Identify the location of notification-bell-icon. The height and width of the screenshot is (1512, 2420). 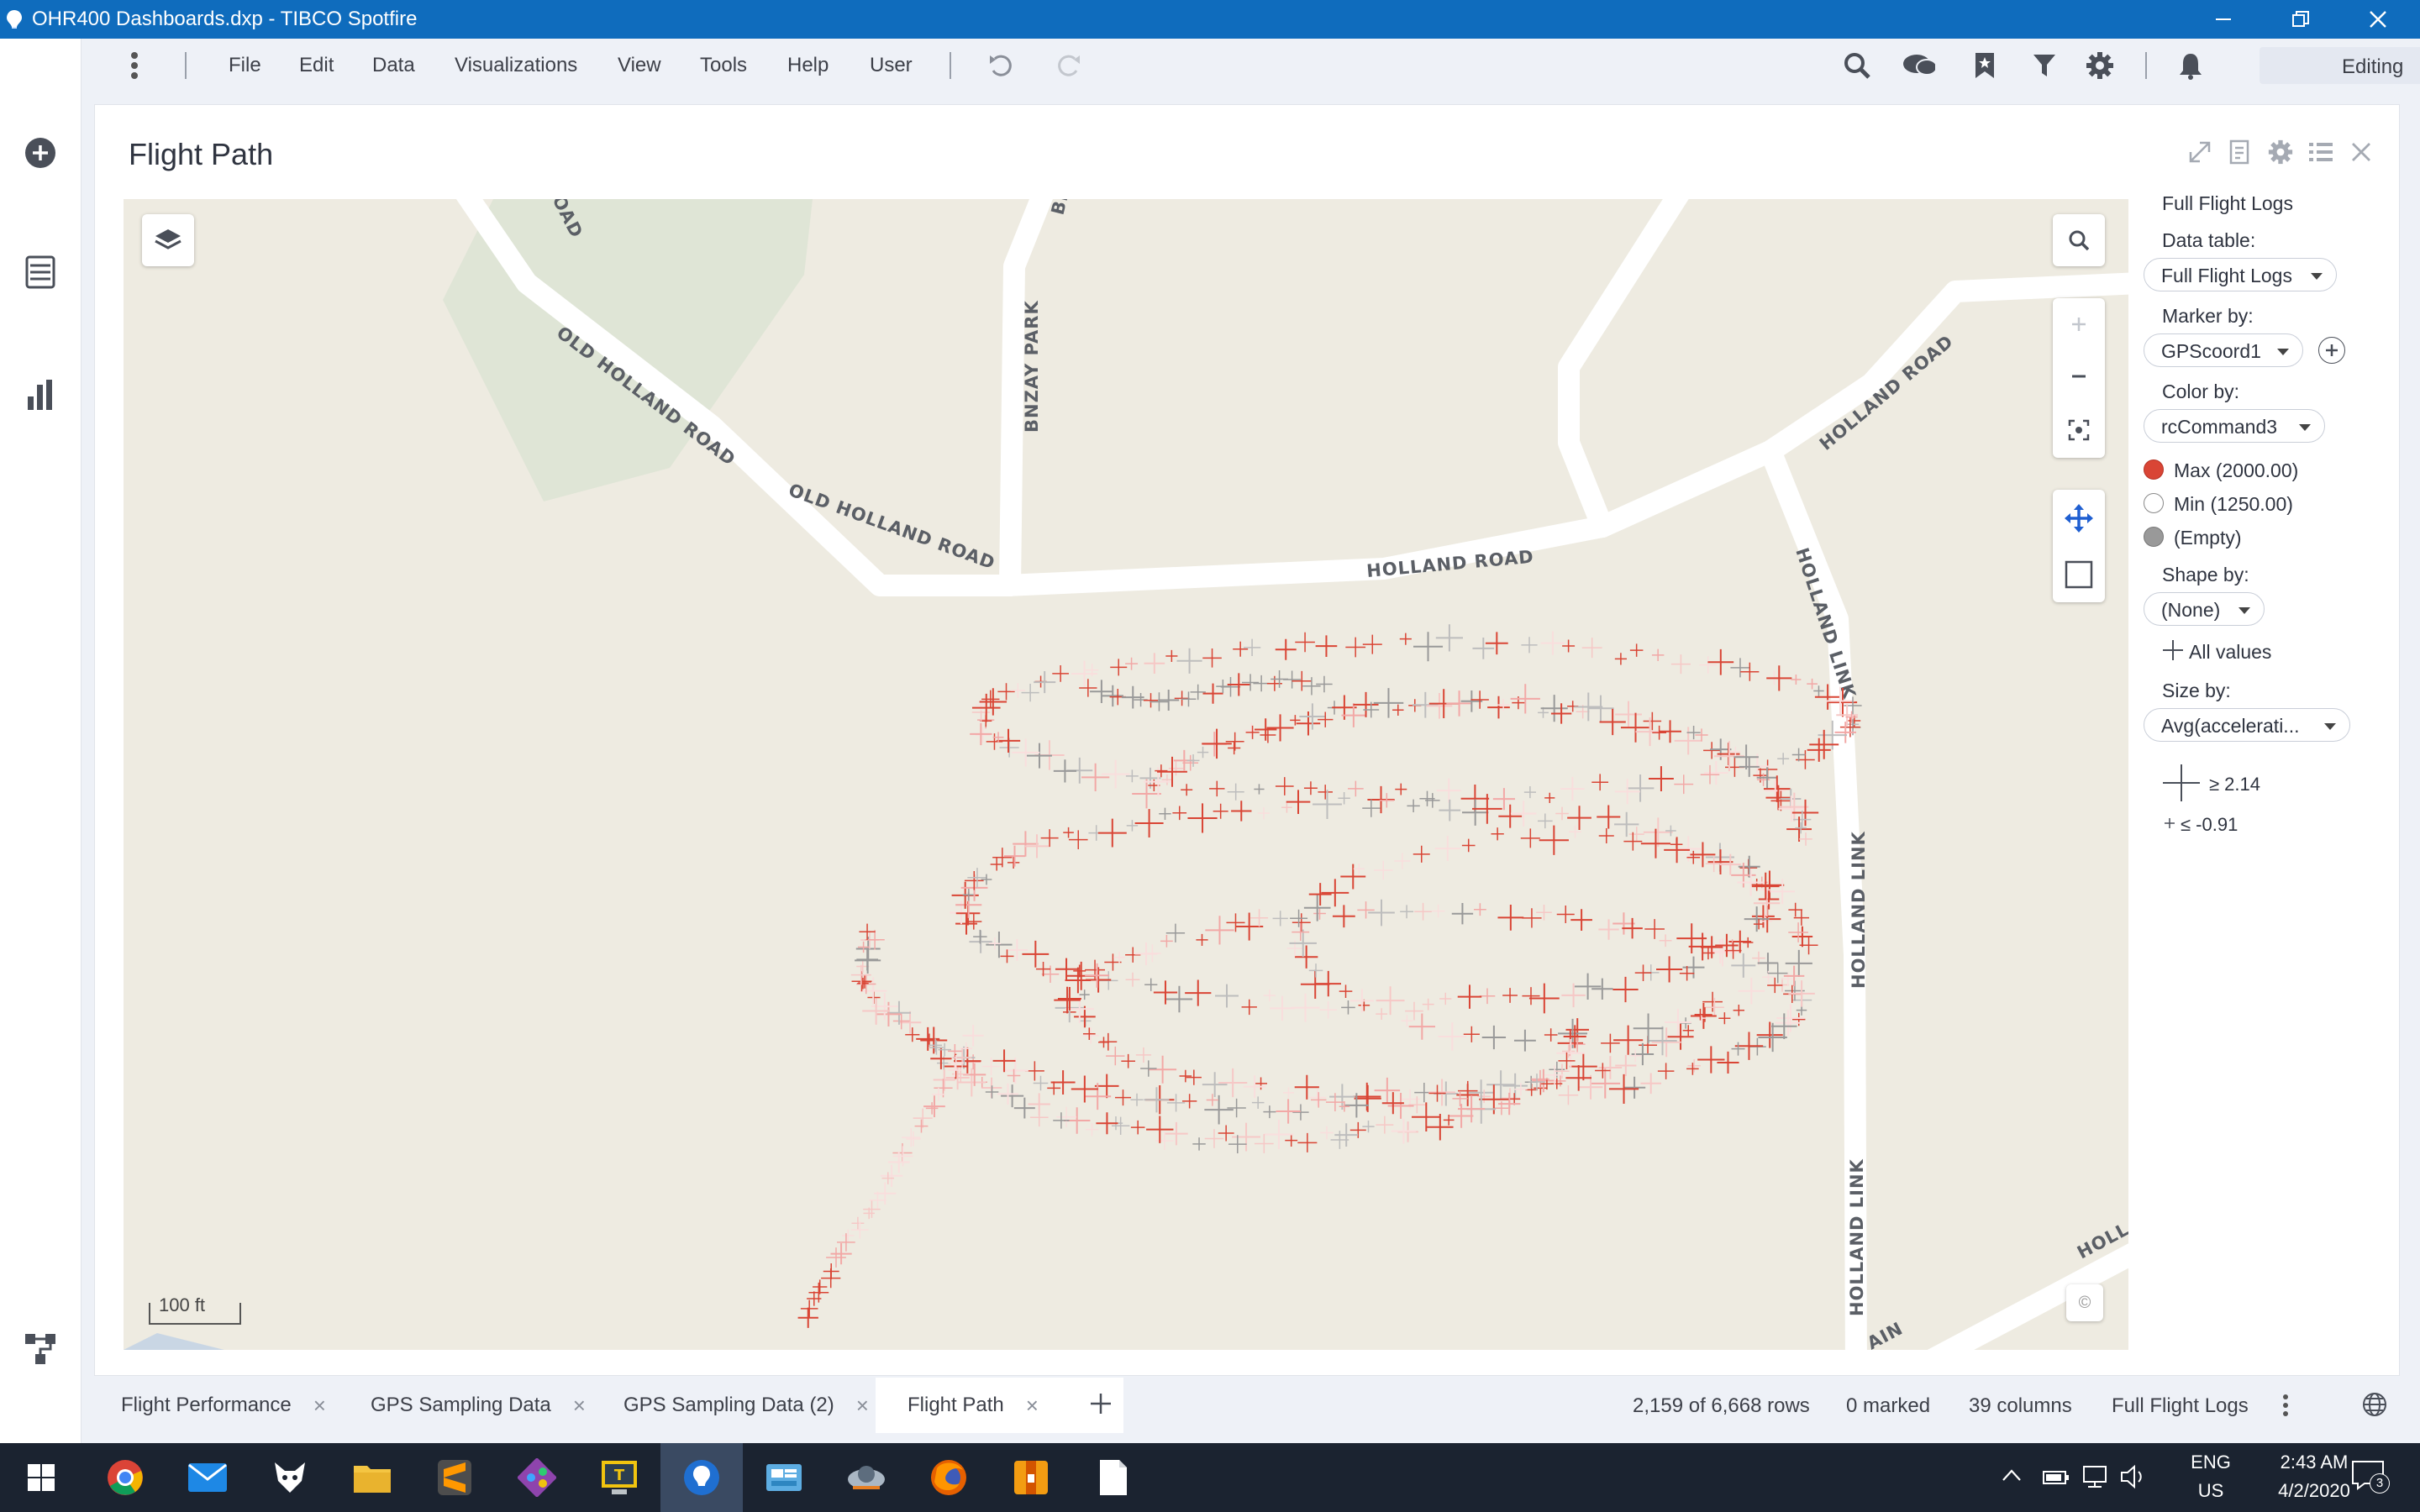
(2190, 65).